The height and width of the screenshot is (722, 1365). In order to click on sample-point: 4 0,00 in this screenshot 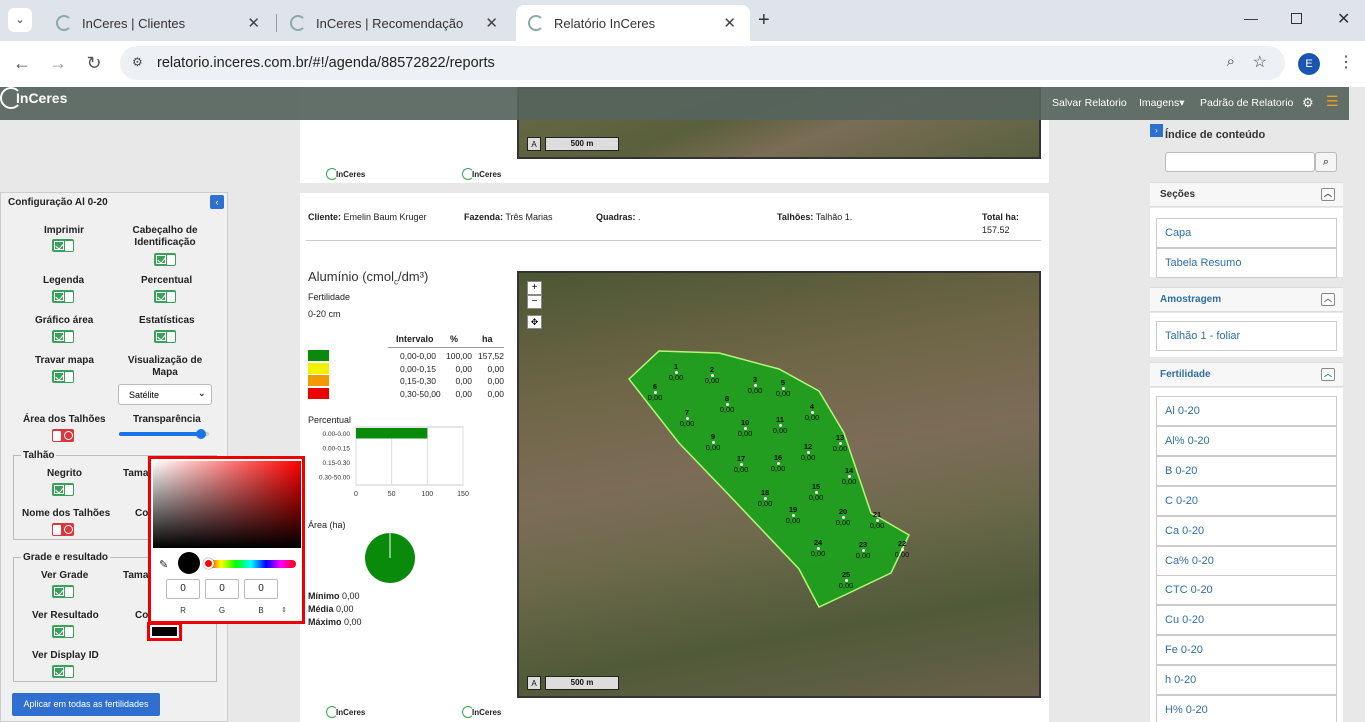, I will do `click(812, 412)`.